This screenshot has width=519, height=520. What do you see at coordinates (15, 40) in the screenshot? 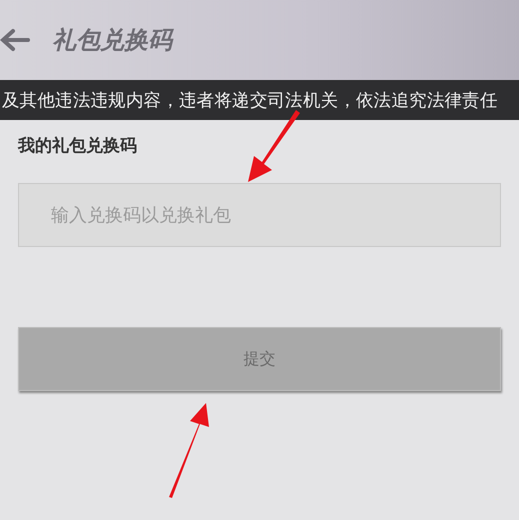
I see `back-arrow-icon` at bounding box center [15, 40].